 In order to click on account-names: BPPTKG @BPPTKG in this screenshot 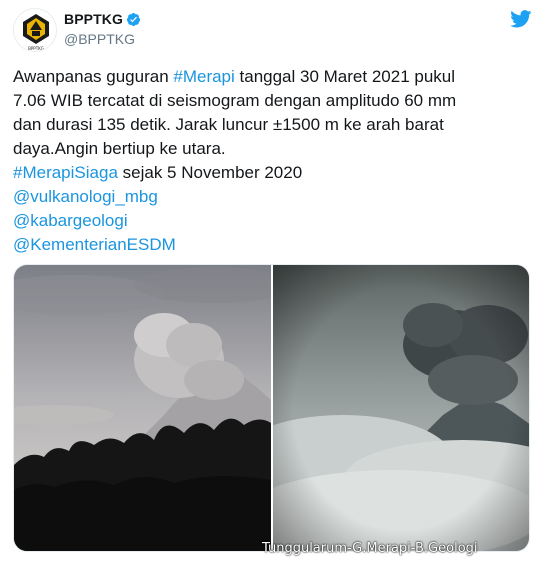, I will do `click(102, 28)`.